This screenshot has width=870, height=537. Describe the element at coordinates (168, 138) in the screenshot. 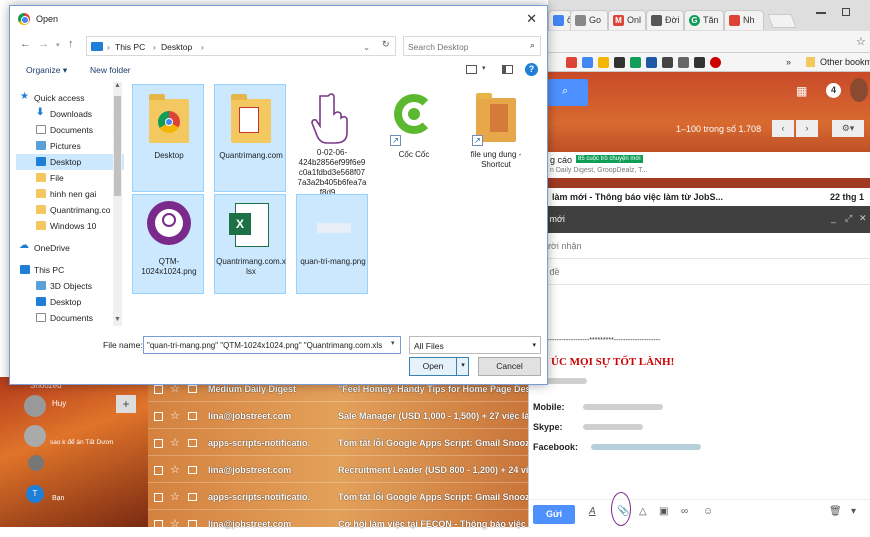

I see `file-item-desktop: Desktop` at that location.